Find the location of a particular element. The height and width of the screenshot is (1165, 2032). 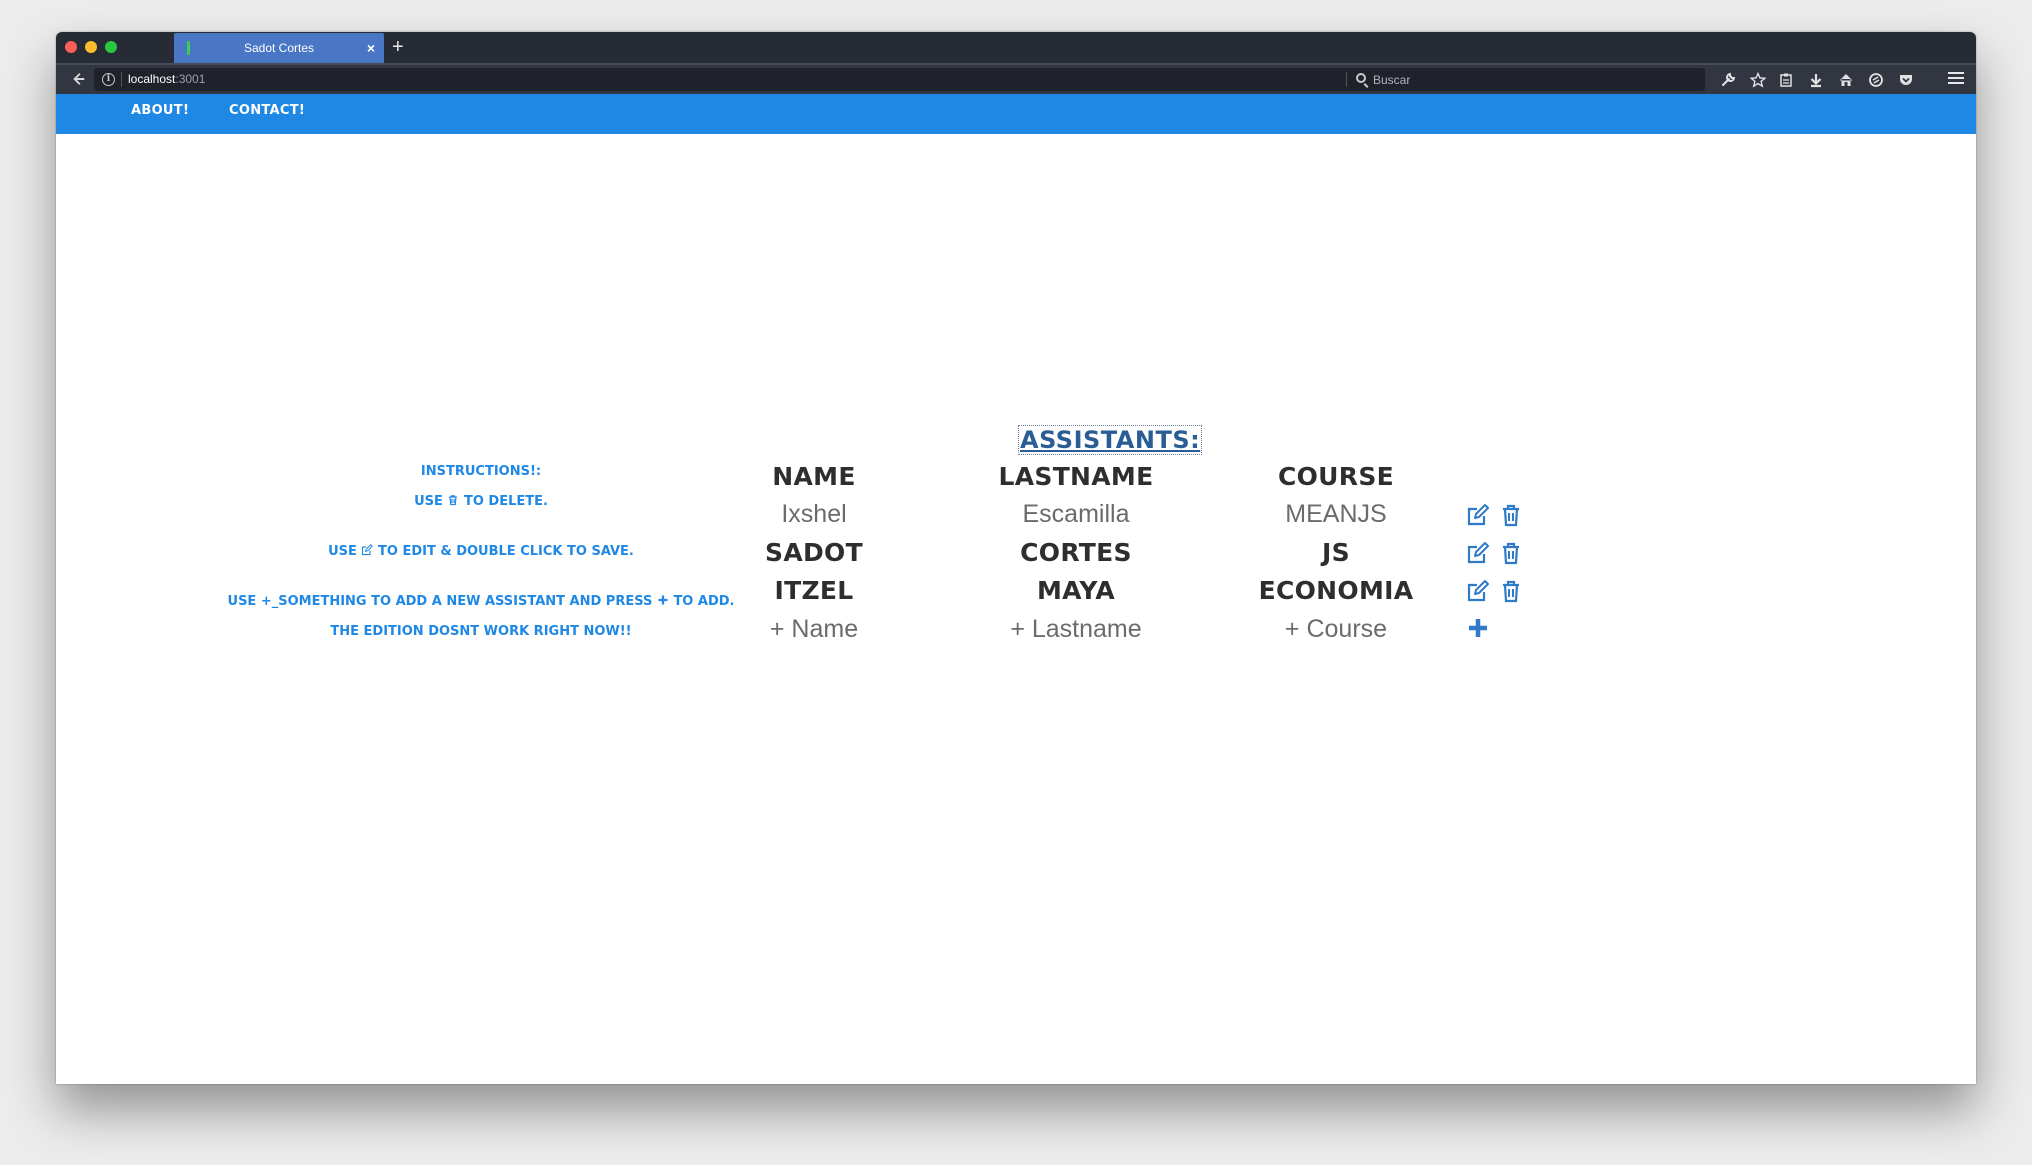

header-lastname: Lastname is located at coordinates (1076, 476).